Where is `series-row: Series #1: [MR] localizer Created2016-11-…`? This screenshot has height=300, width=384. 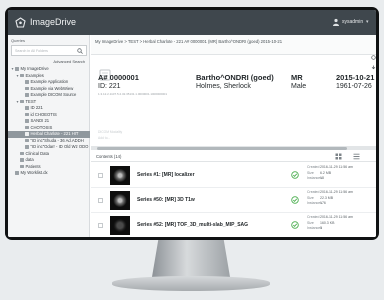 series-row: Series #1: [MR] localizer Created2016-11-… is located at coordinates (233, 175).